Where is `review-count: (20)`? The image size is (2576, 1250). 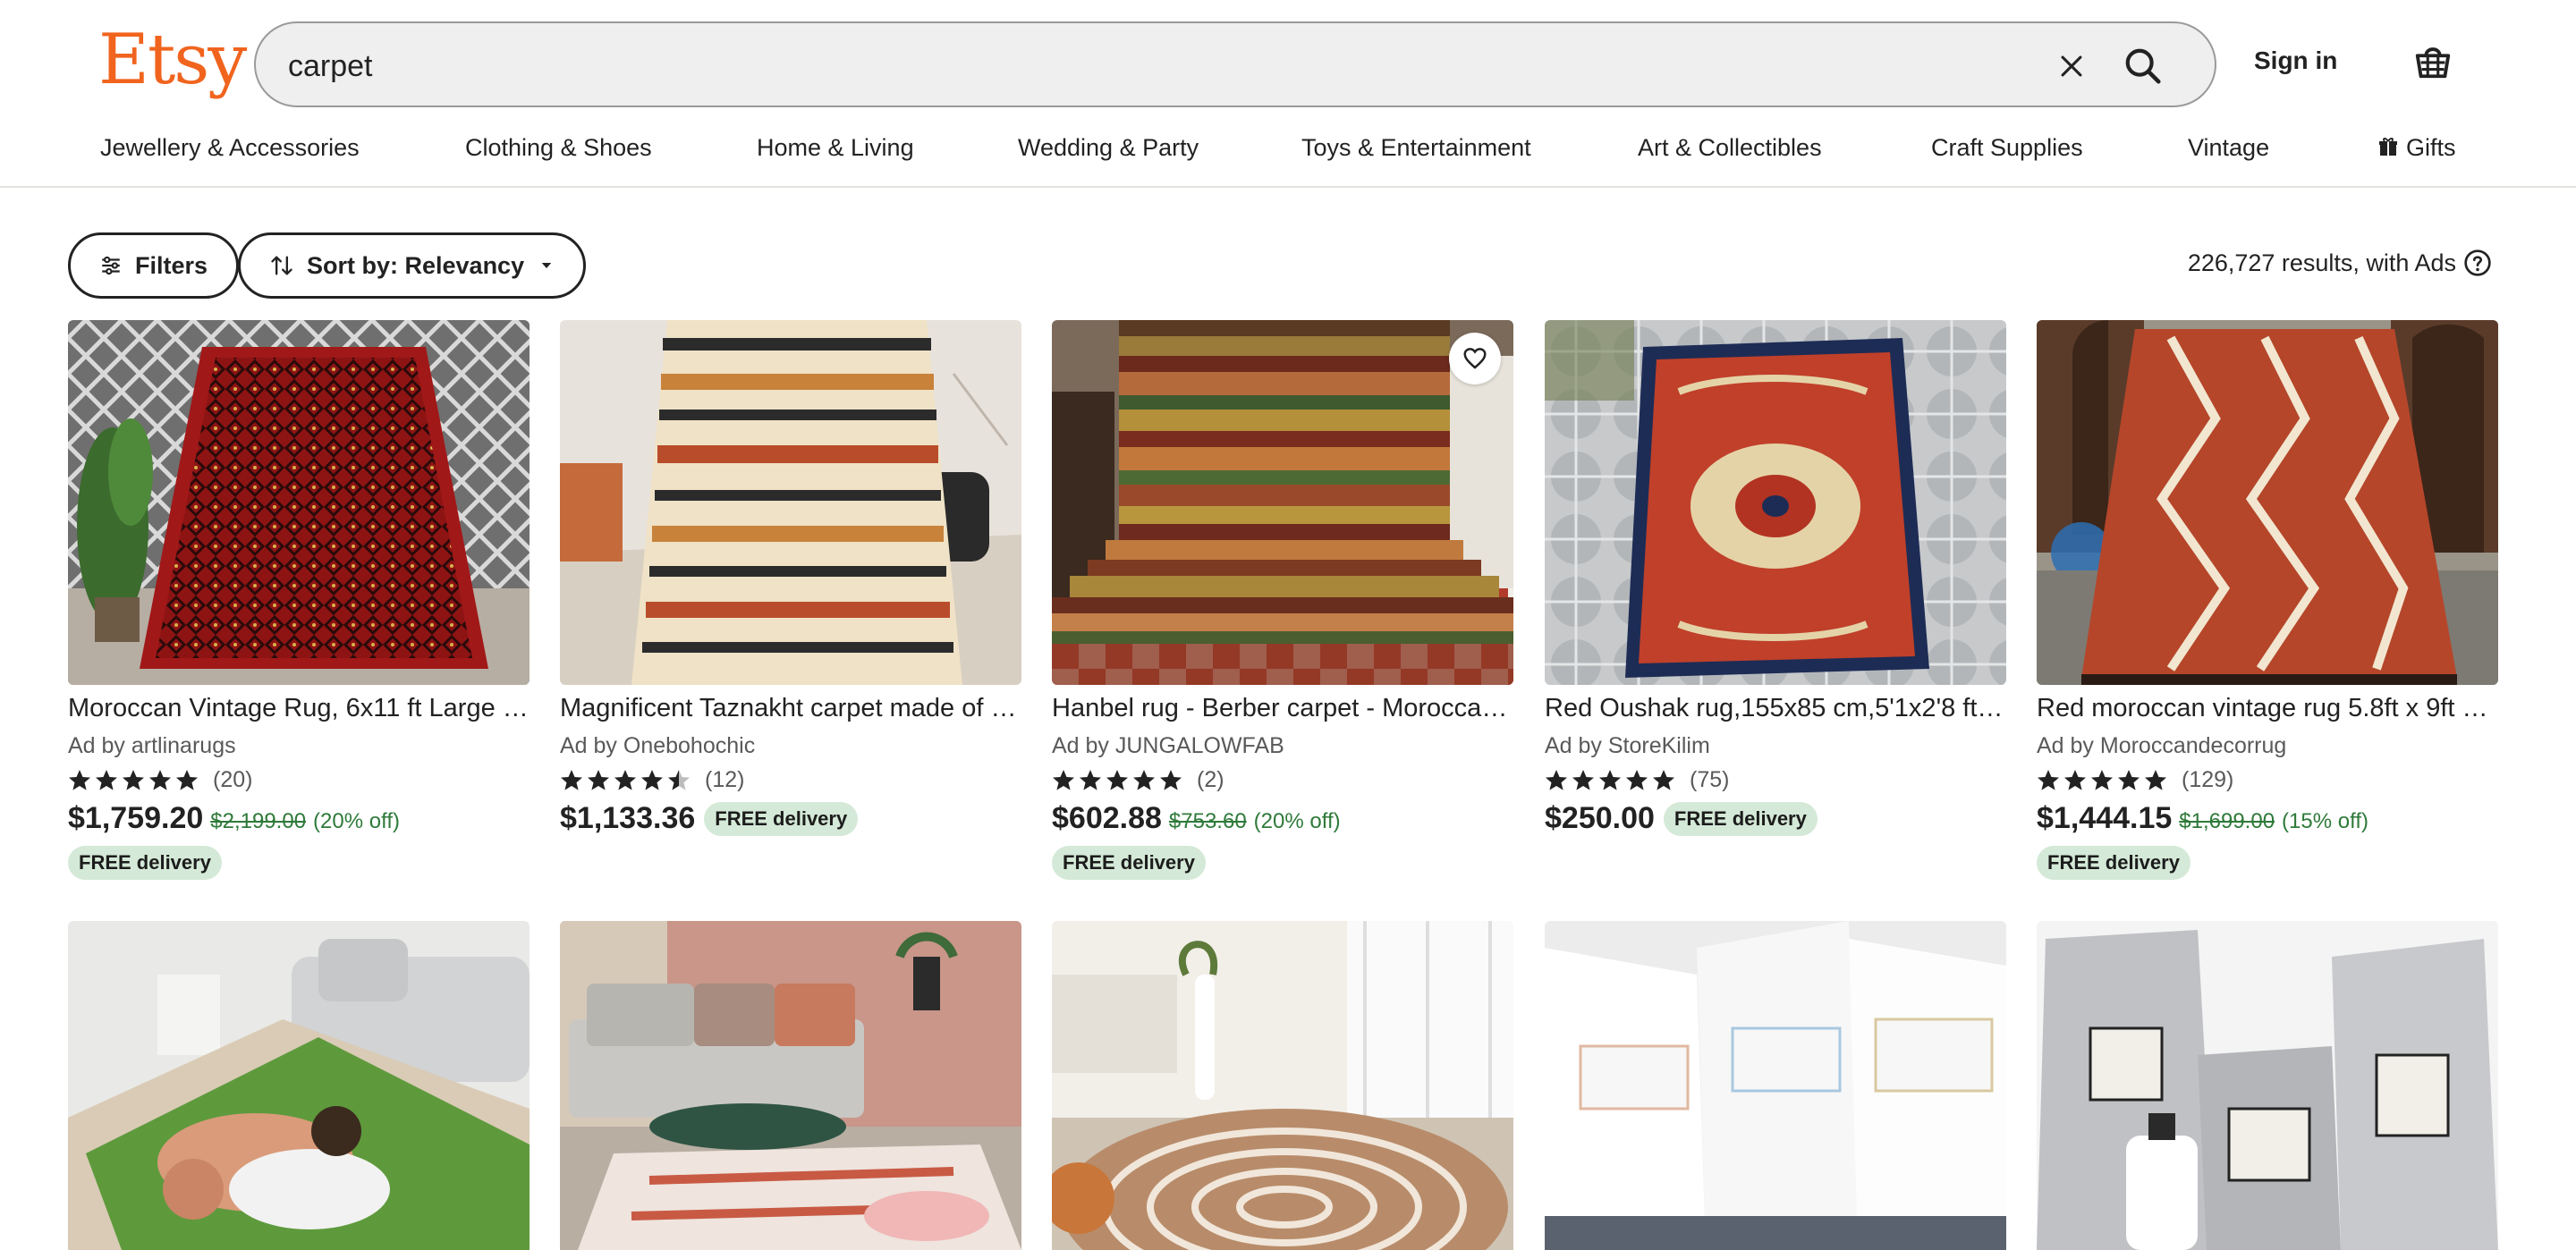 review-count: (20) is located at coordinates (233, 780).